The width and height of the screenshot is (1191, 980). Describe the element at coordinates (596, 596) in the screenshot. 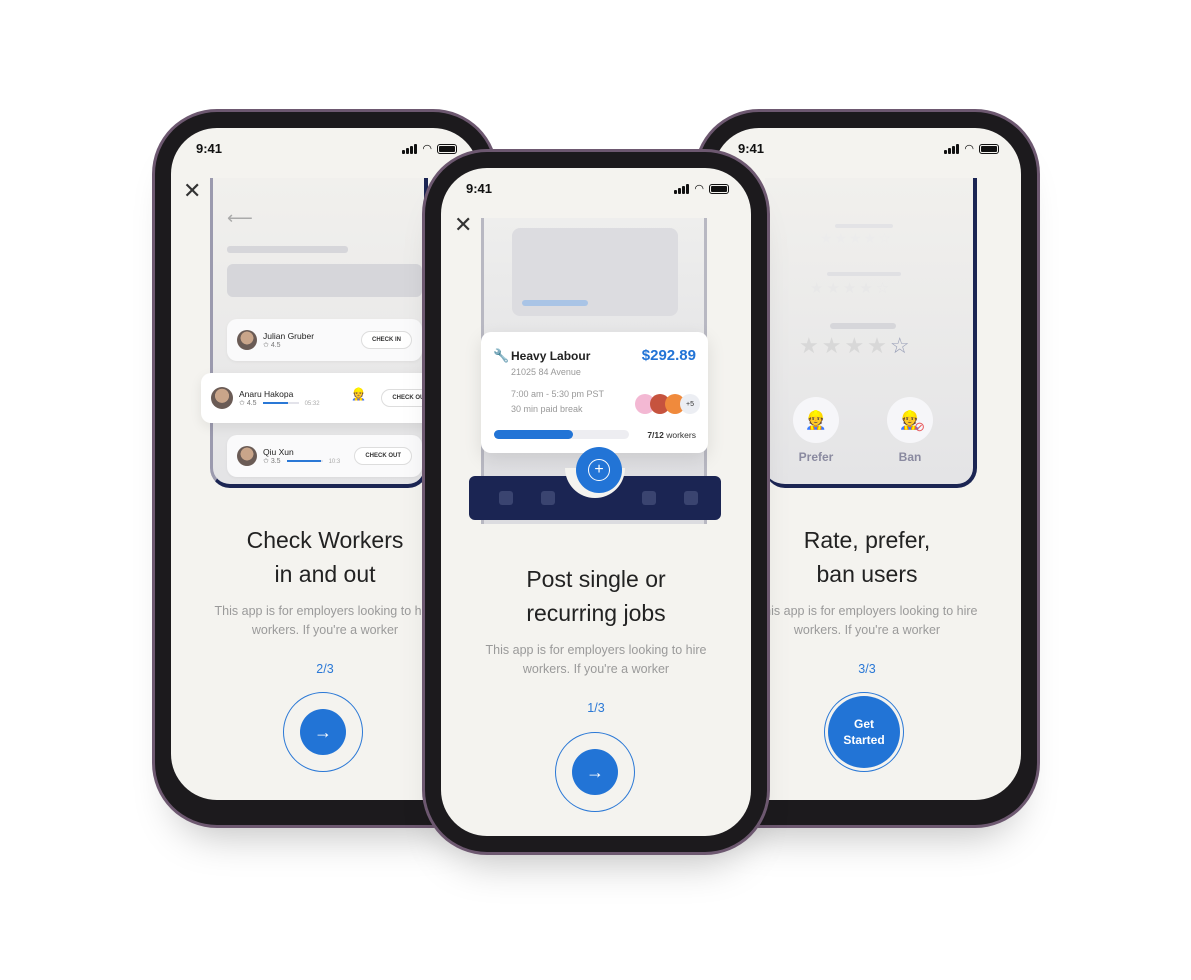

I see `onboarding-title: Post single or recurring jobs` at that location.